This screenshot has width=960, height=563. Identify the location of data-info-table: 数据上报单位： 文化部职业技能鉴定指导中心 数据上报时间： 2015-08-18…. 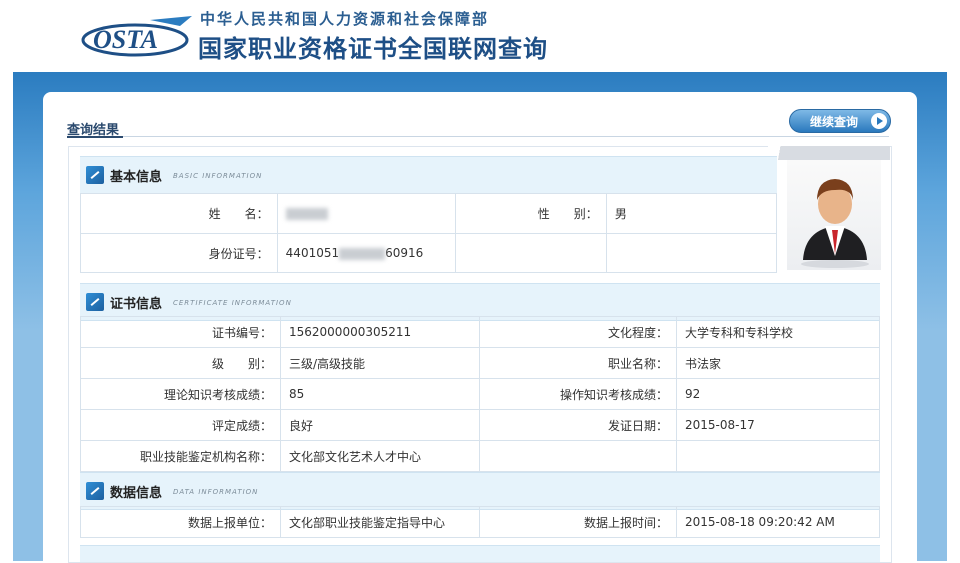
(480, 522).